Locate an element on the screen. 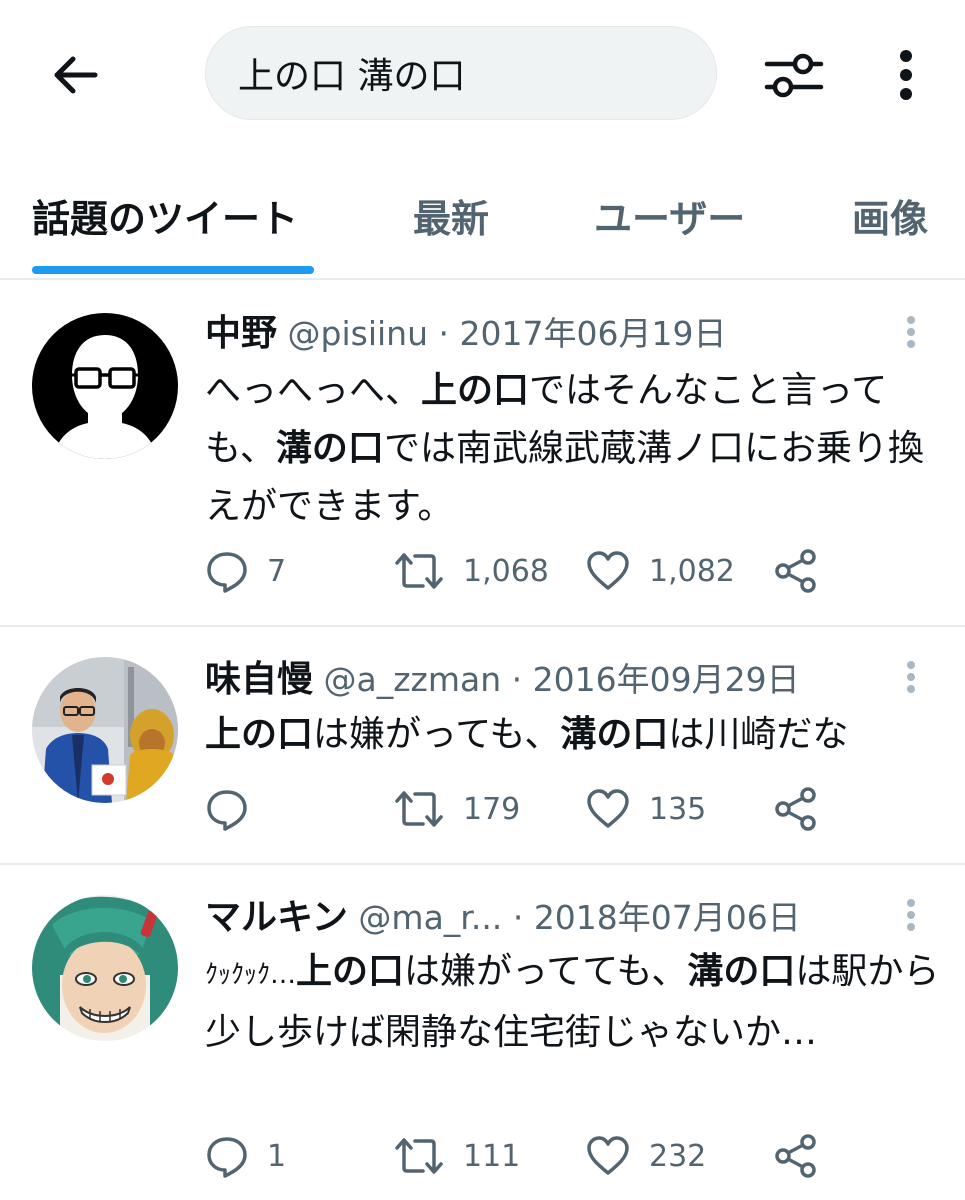  retweet-count: 111 is located at coordinates (492, 1156).